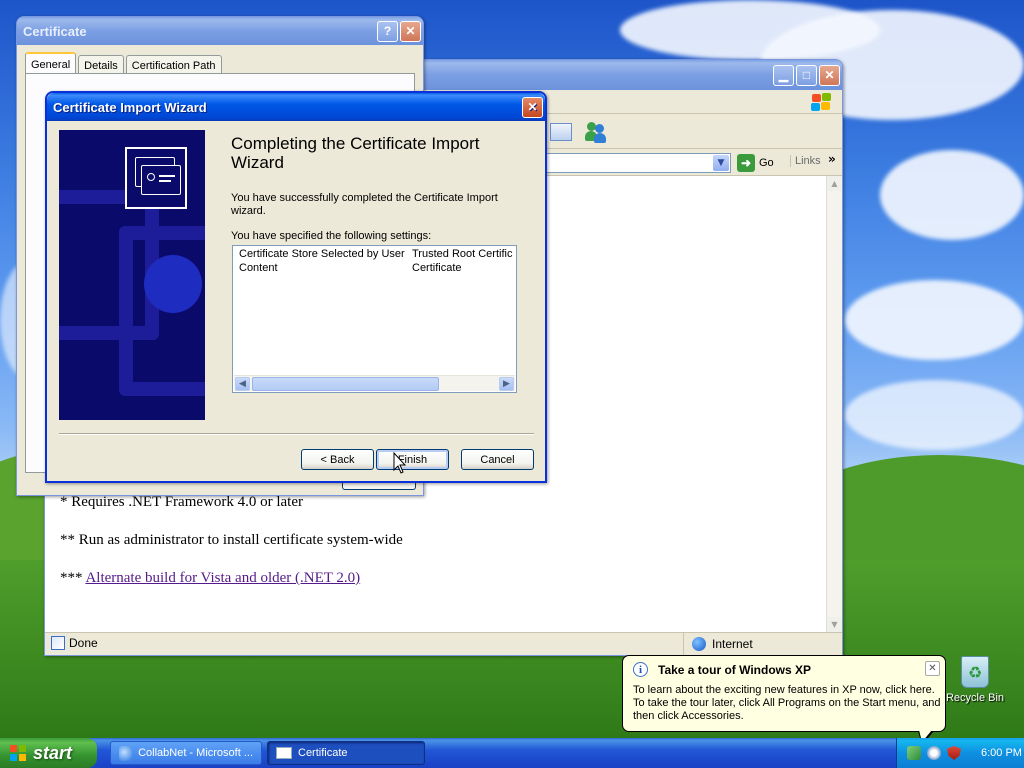  What do you see at coordinates (506, 384) in the screenshot?
I see `scroll-right-arrow: ▶` at bounding box center [506, 384].